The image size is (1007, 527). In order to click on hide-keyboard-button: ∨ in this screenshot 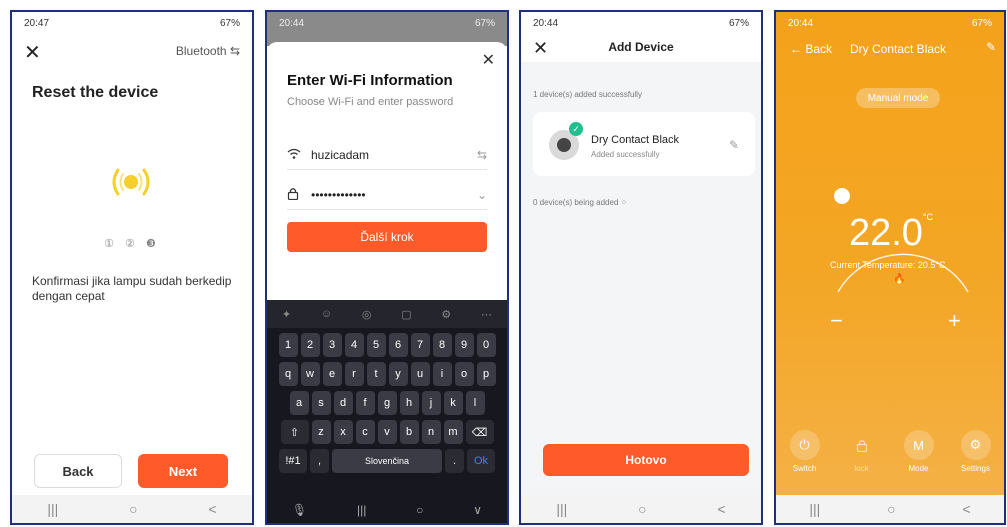, I will do `click(477, 510)`.